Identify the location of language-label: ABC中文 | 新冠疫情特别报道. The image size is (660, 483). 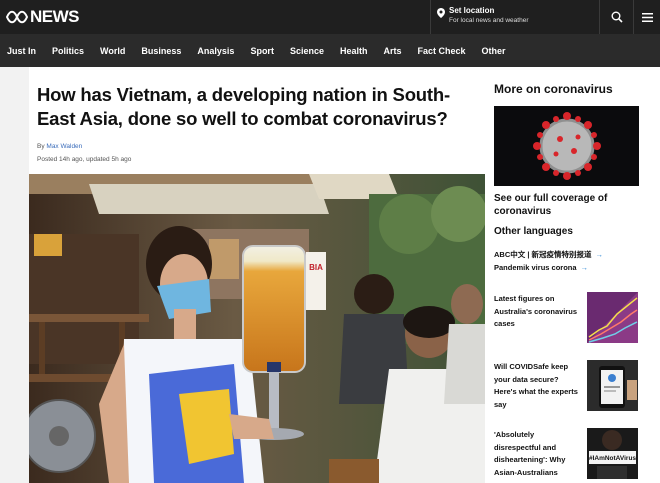
(543, 254).